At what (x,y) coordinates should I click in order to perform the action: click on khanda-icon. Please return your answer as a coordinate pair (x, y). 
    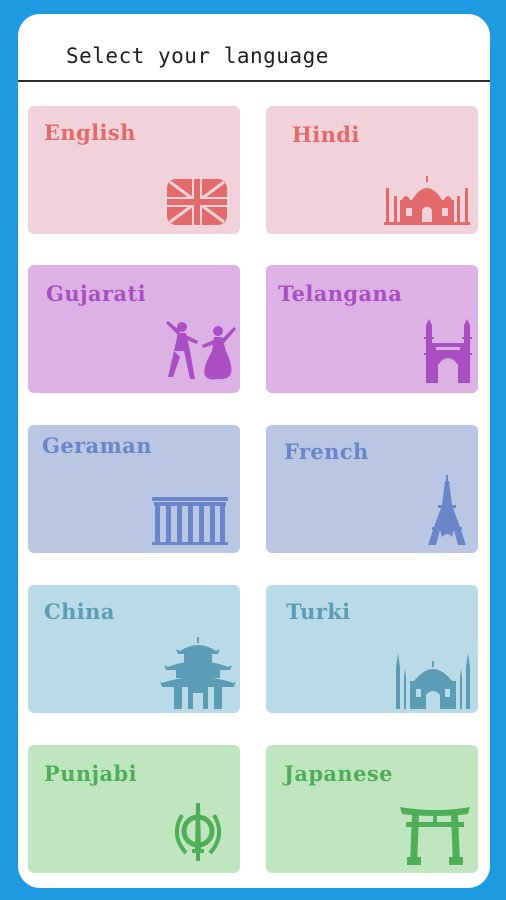
    Looking at the image, I should click on (198, 832).